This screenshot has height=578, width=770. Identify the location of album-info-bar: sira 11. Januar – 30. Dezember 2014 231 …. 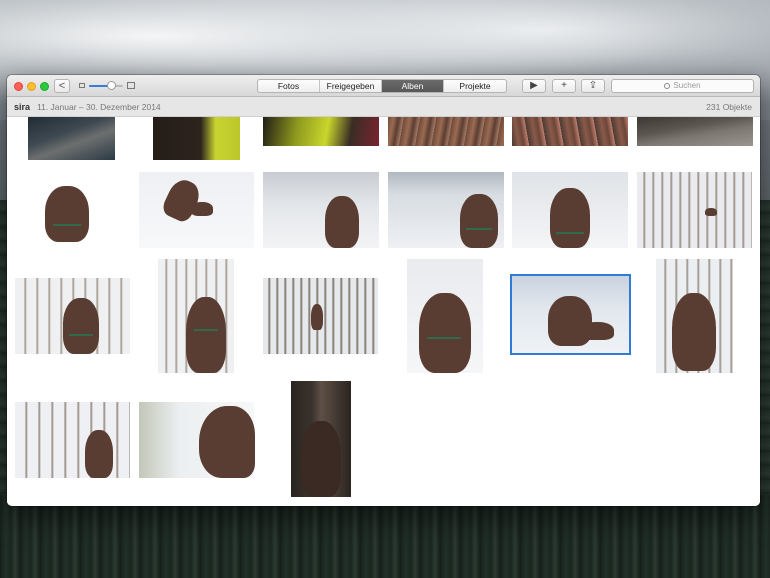
(383, 107).